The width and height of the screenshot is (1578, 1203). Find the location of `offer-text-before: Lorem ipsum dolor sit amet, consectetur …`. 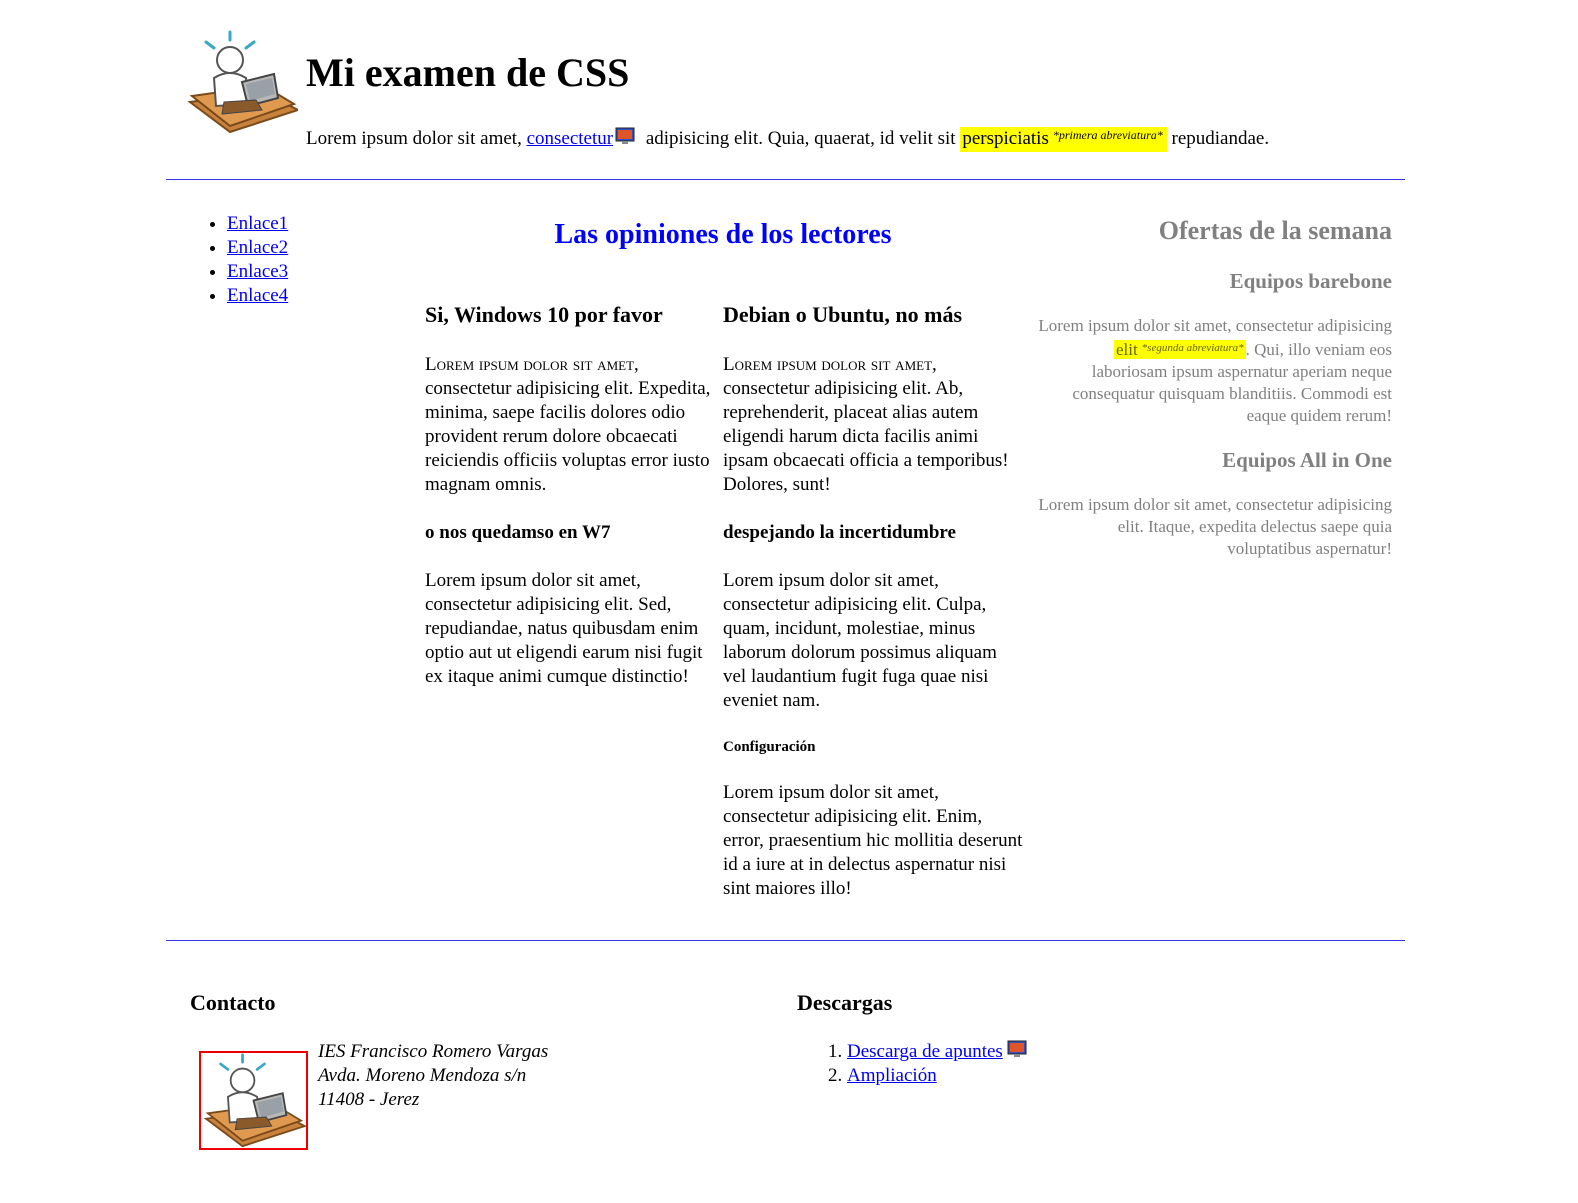

offer-text-before: Lorem ipsum dolor sit amet, consectetur … is located at coordinates (1215, 325).